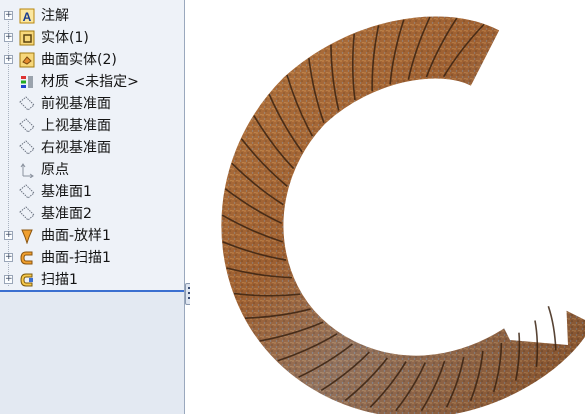  I want to click on tree-item-label: 曲面实体(2), so click(79, 60).